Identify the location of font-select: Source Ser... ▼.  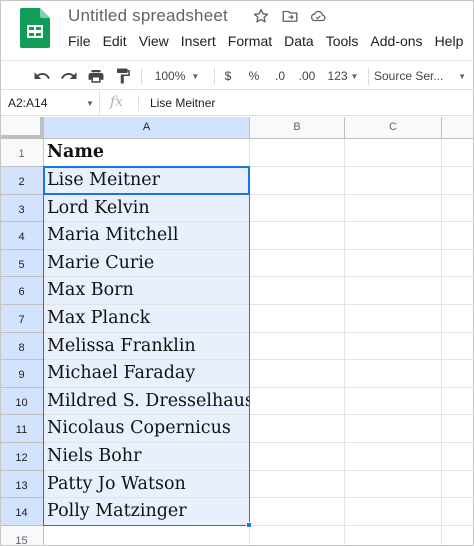
(420, 76).